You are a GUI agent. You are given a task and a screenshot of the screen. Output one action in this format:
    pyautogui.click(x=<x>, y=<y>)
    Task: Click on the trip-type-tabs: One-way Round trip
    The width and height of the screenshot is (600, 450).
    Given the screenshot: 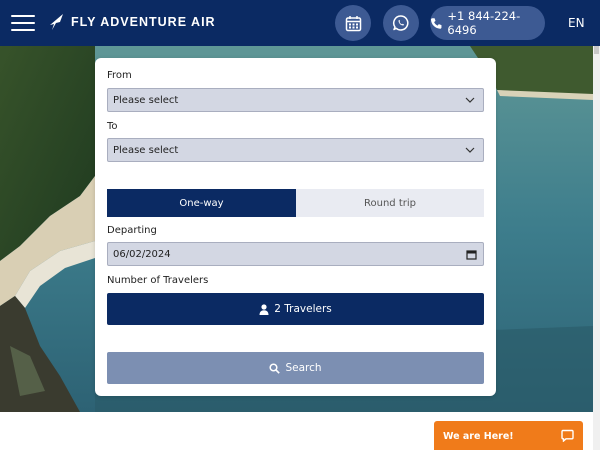 What is the action you would take?
    pyautogui.click(x=295, y=203)
    